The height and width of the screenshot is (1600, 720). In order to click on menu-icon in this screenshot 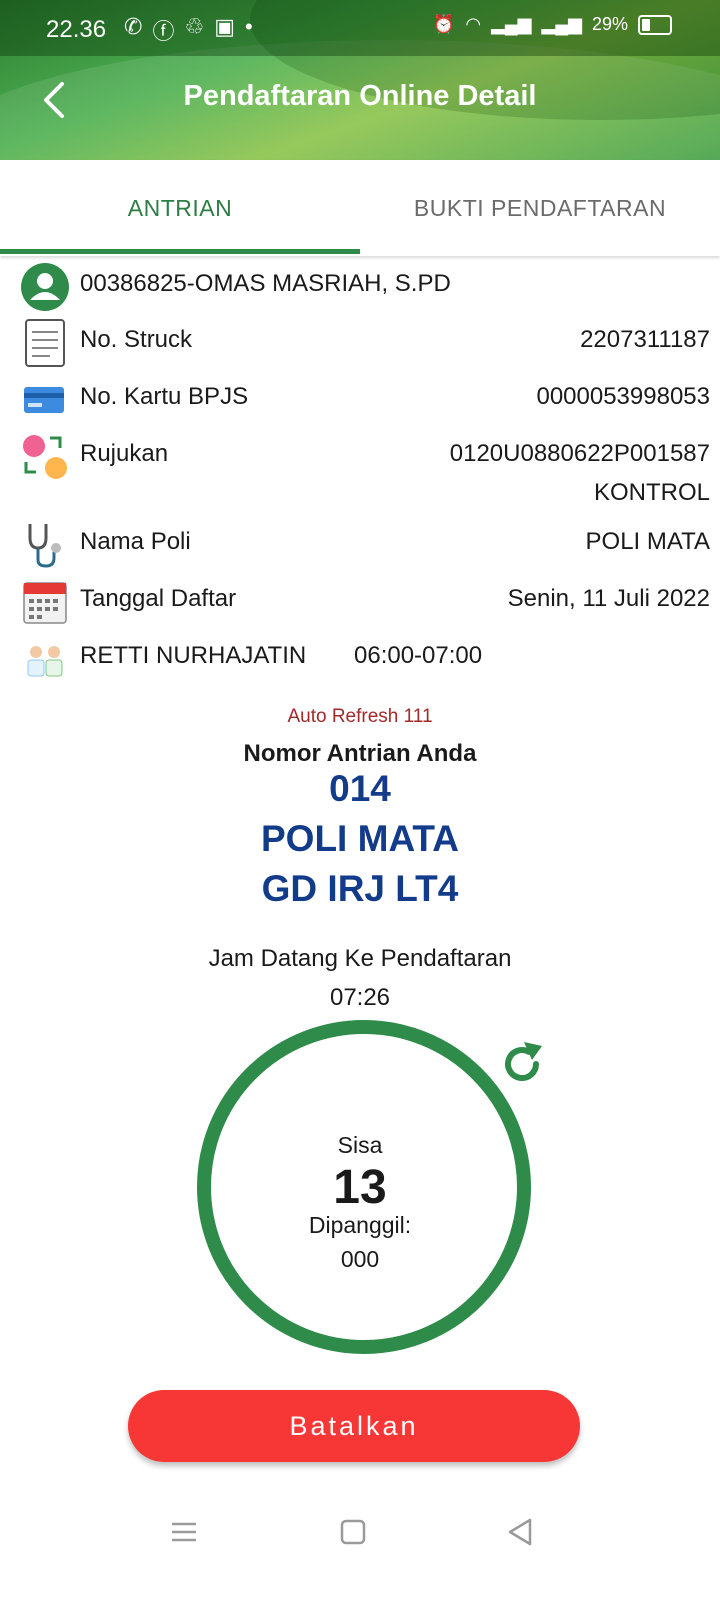, I will do `click(184, 1532)`.